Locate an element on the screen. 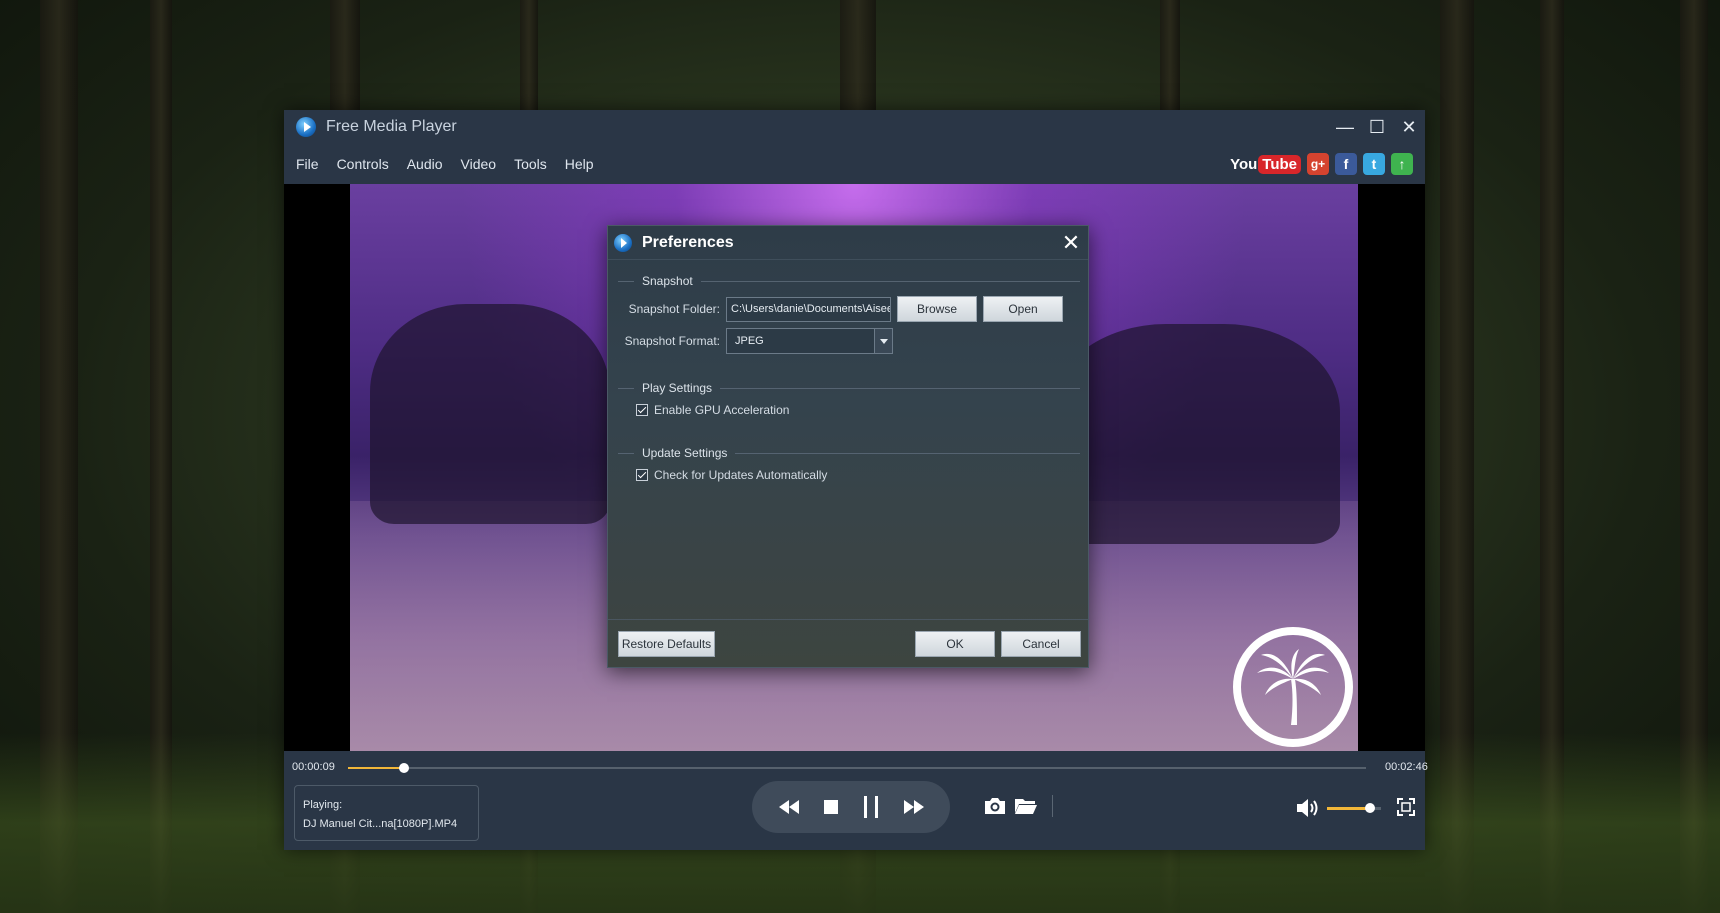  window-title: Free Media Player is located at coordinates (391, 126).